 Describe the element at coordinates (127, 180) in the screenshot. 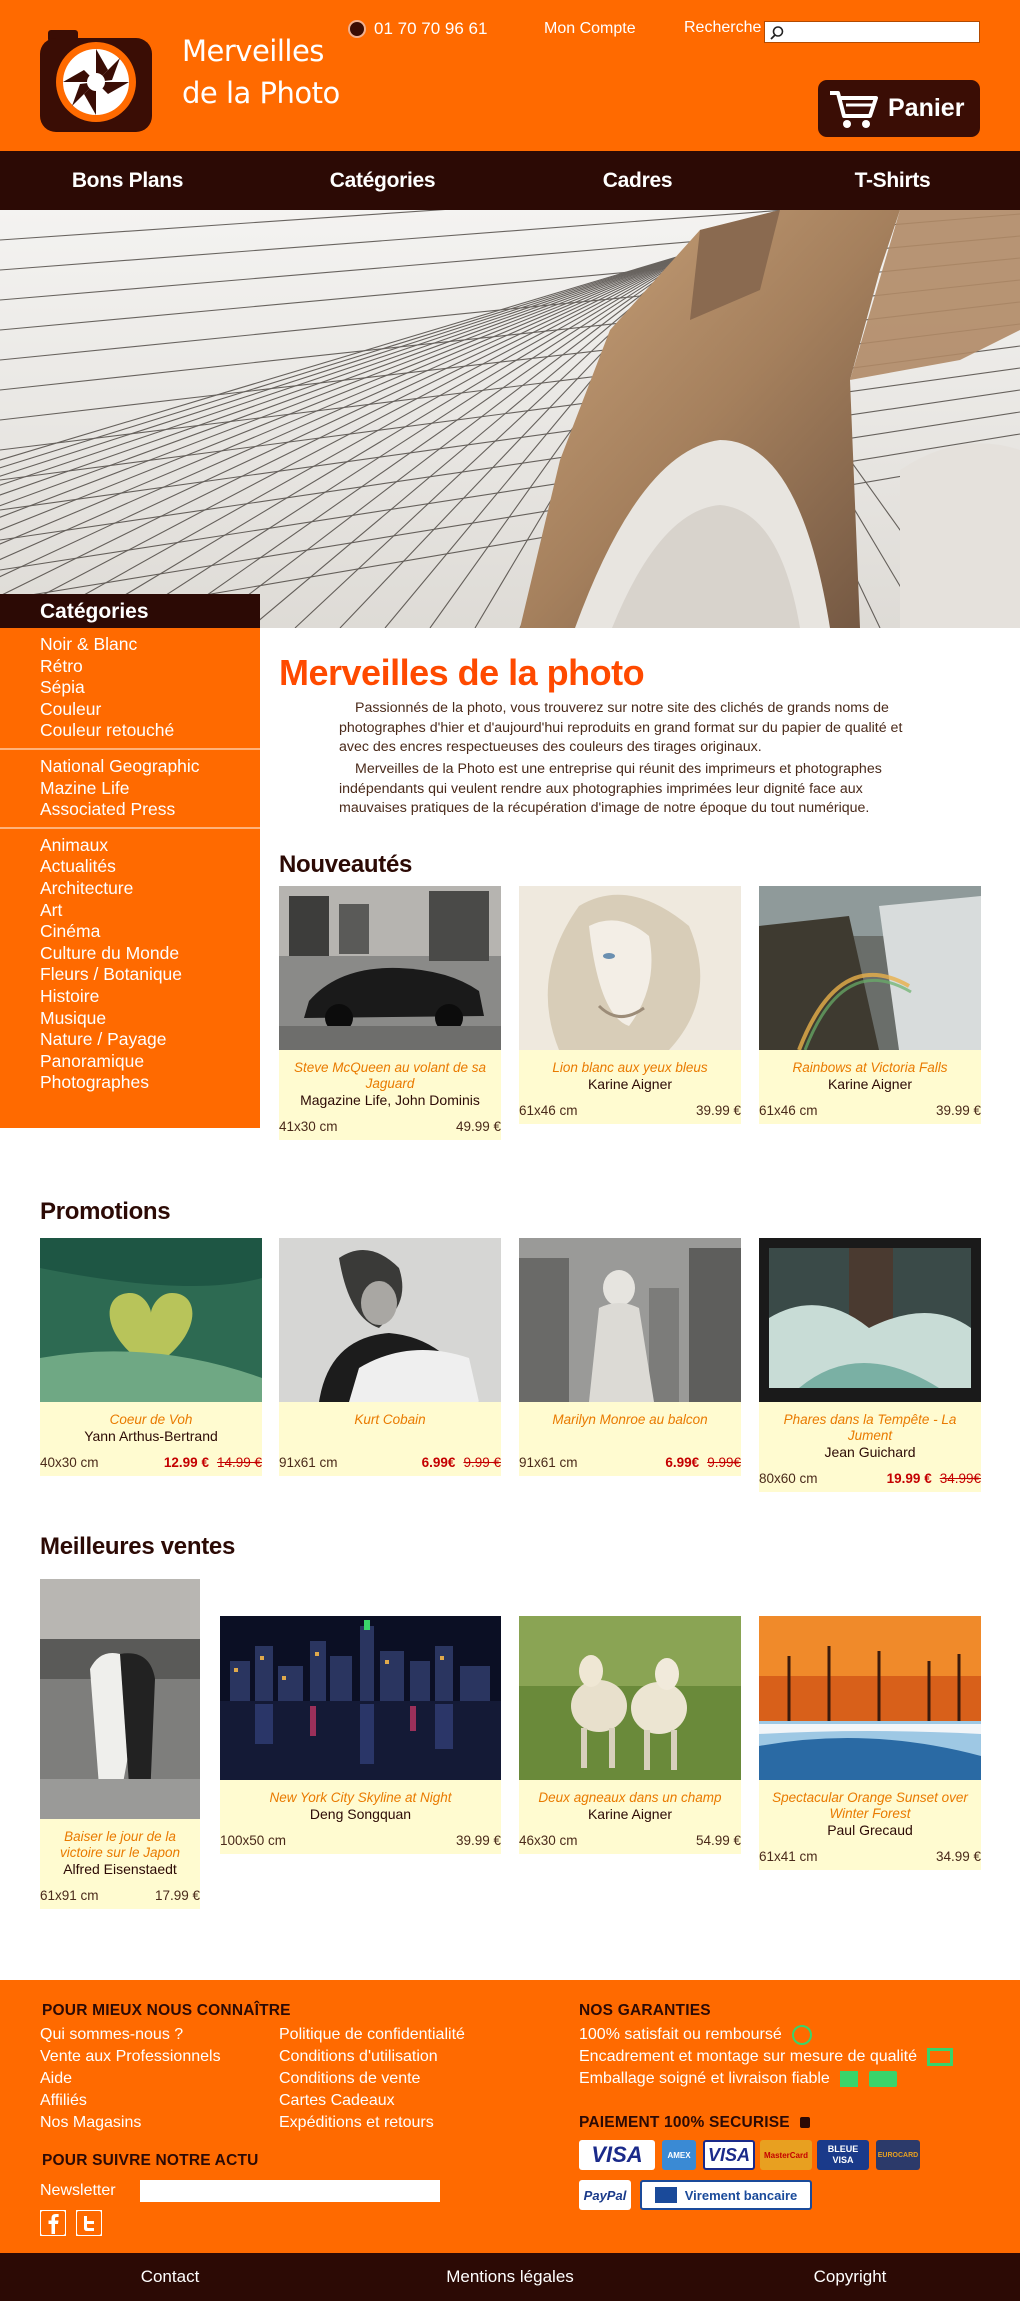

I see `nav-bons-plans: Bons Plans` at that location.